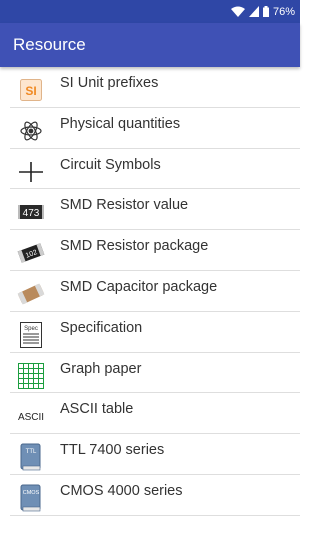  Describe the element at coordinates (150, 45) in the screenshot. I see `app-bar: Resource` at that location.